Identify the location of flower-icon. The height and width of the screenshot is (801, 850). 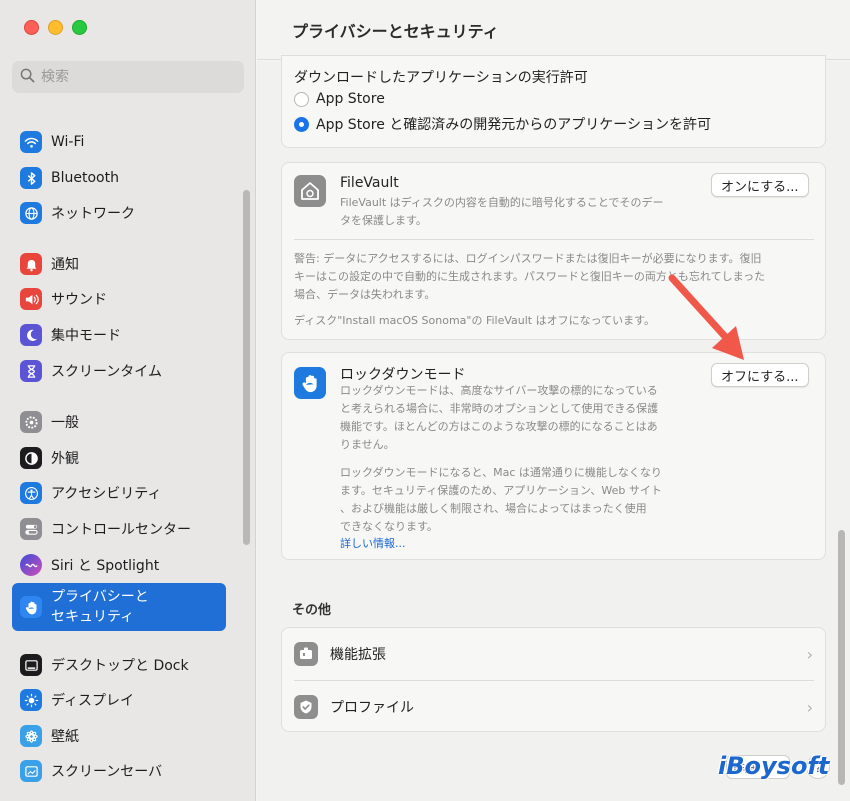
(31, 736).